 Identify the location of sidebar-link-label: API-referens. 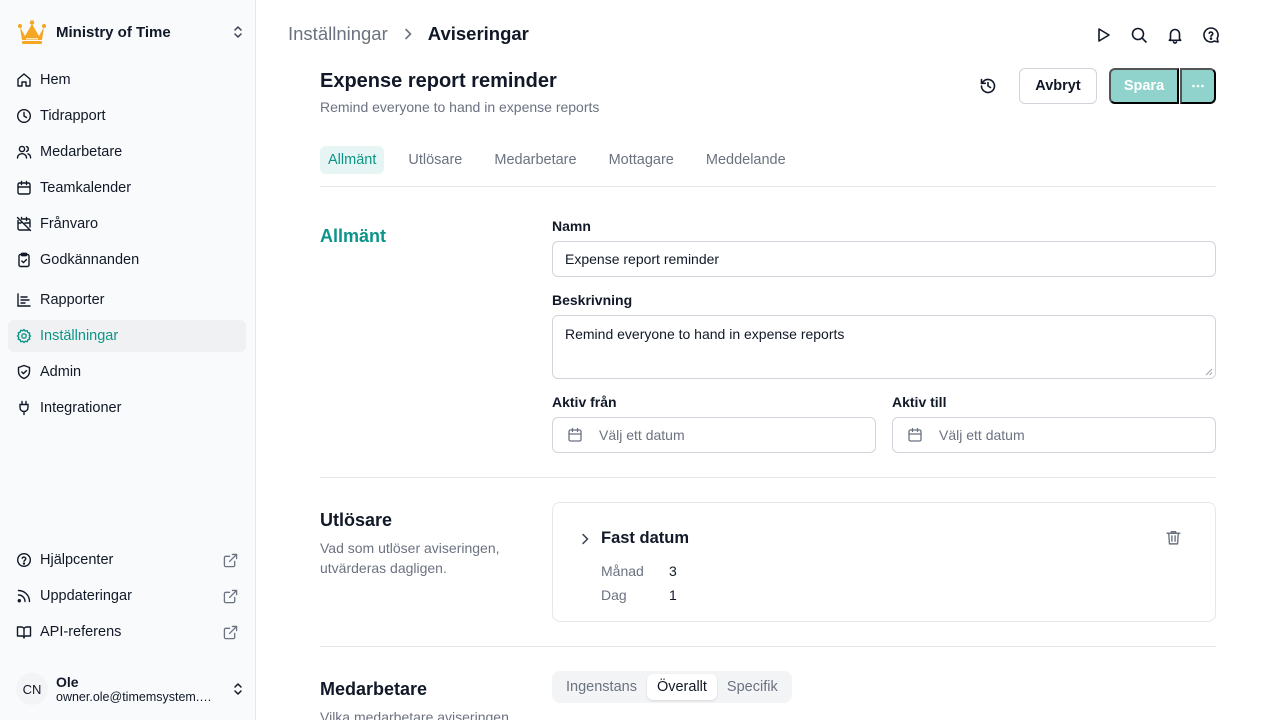
(81, 632).